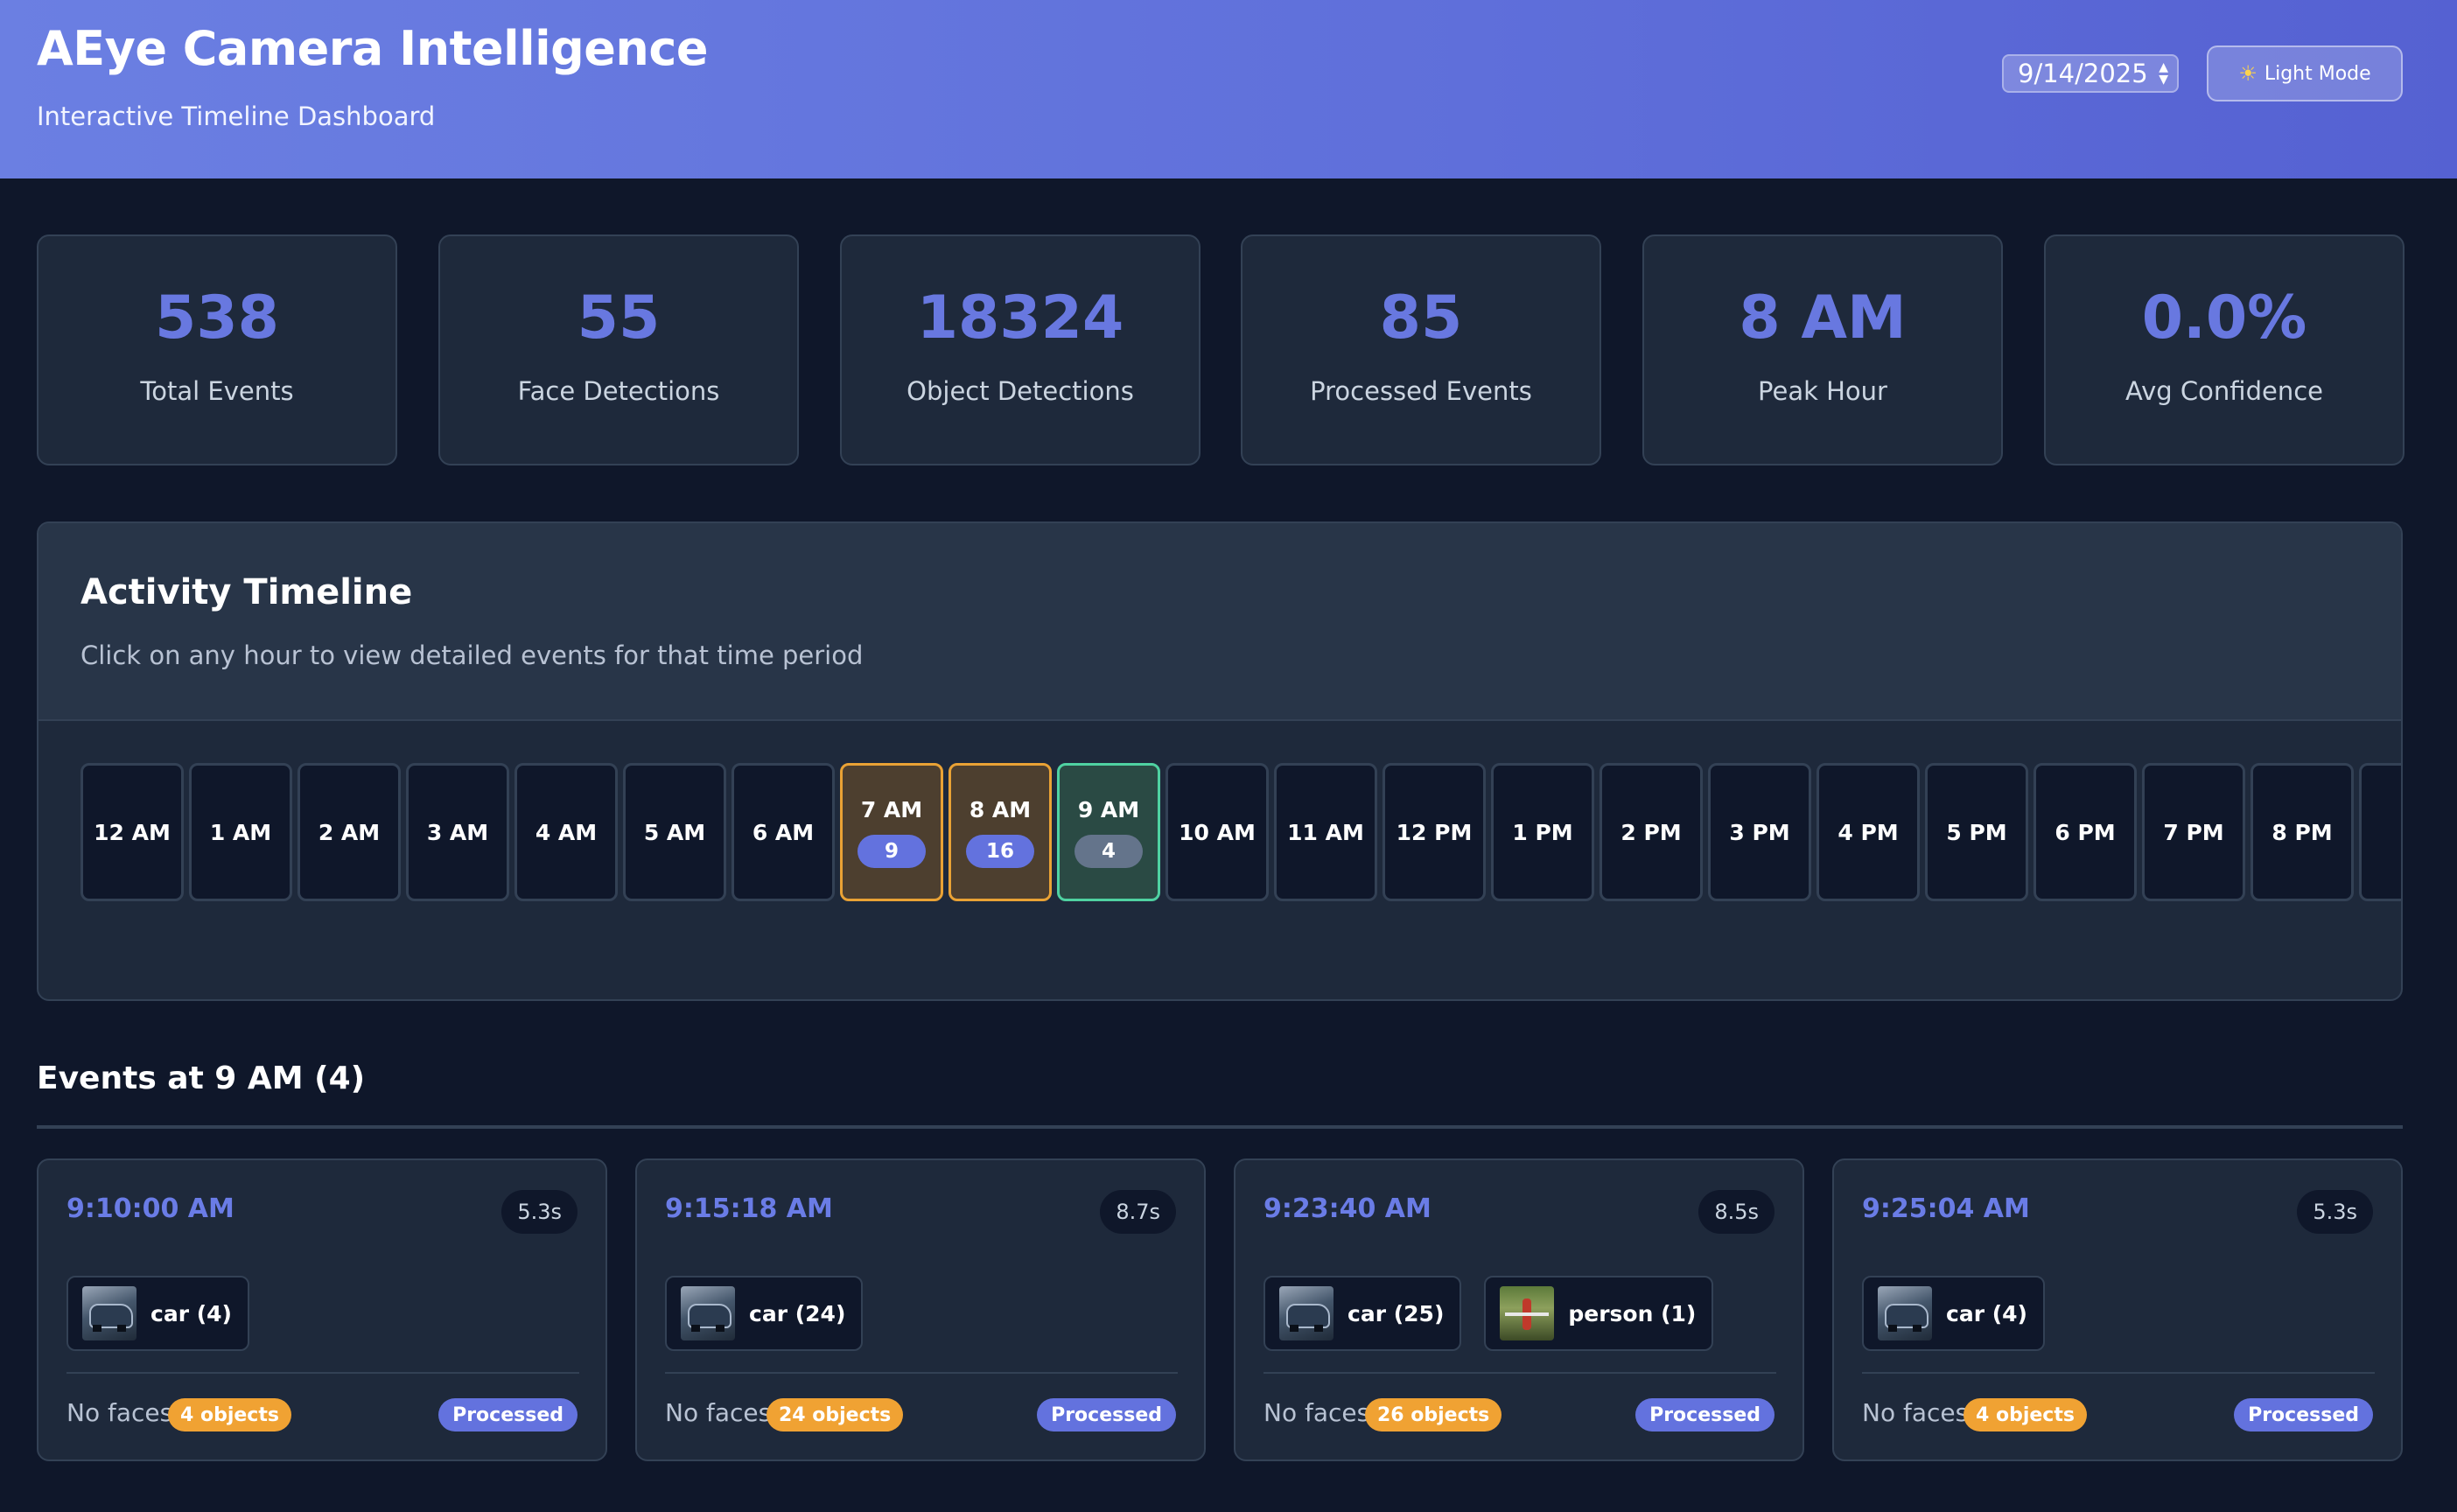 This screenshot has width=2457, height=1512. Describe the element at coordinates (1434, 832) in the screenshot. I see `hour-tile: 12 PM` at that location.